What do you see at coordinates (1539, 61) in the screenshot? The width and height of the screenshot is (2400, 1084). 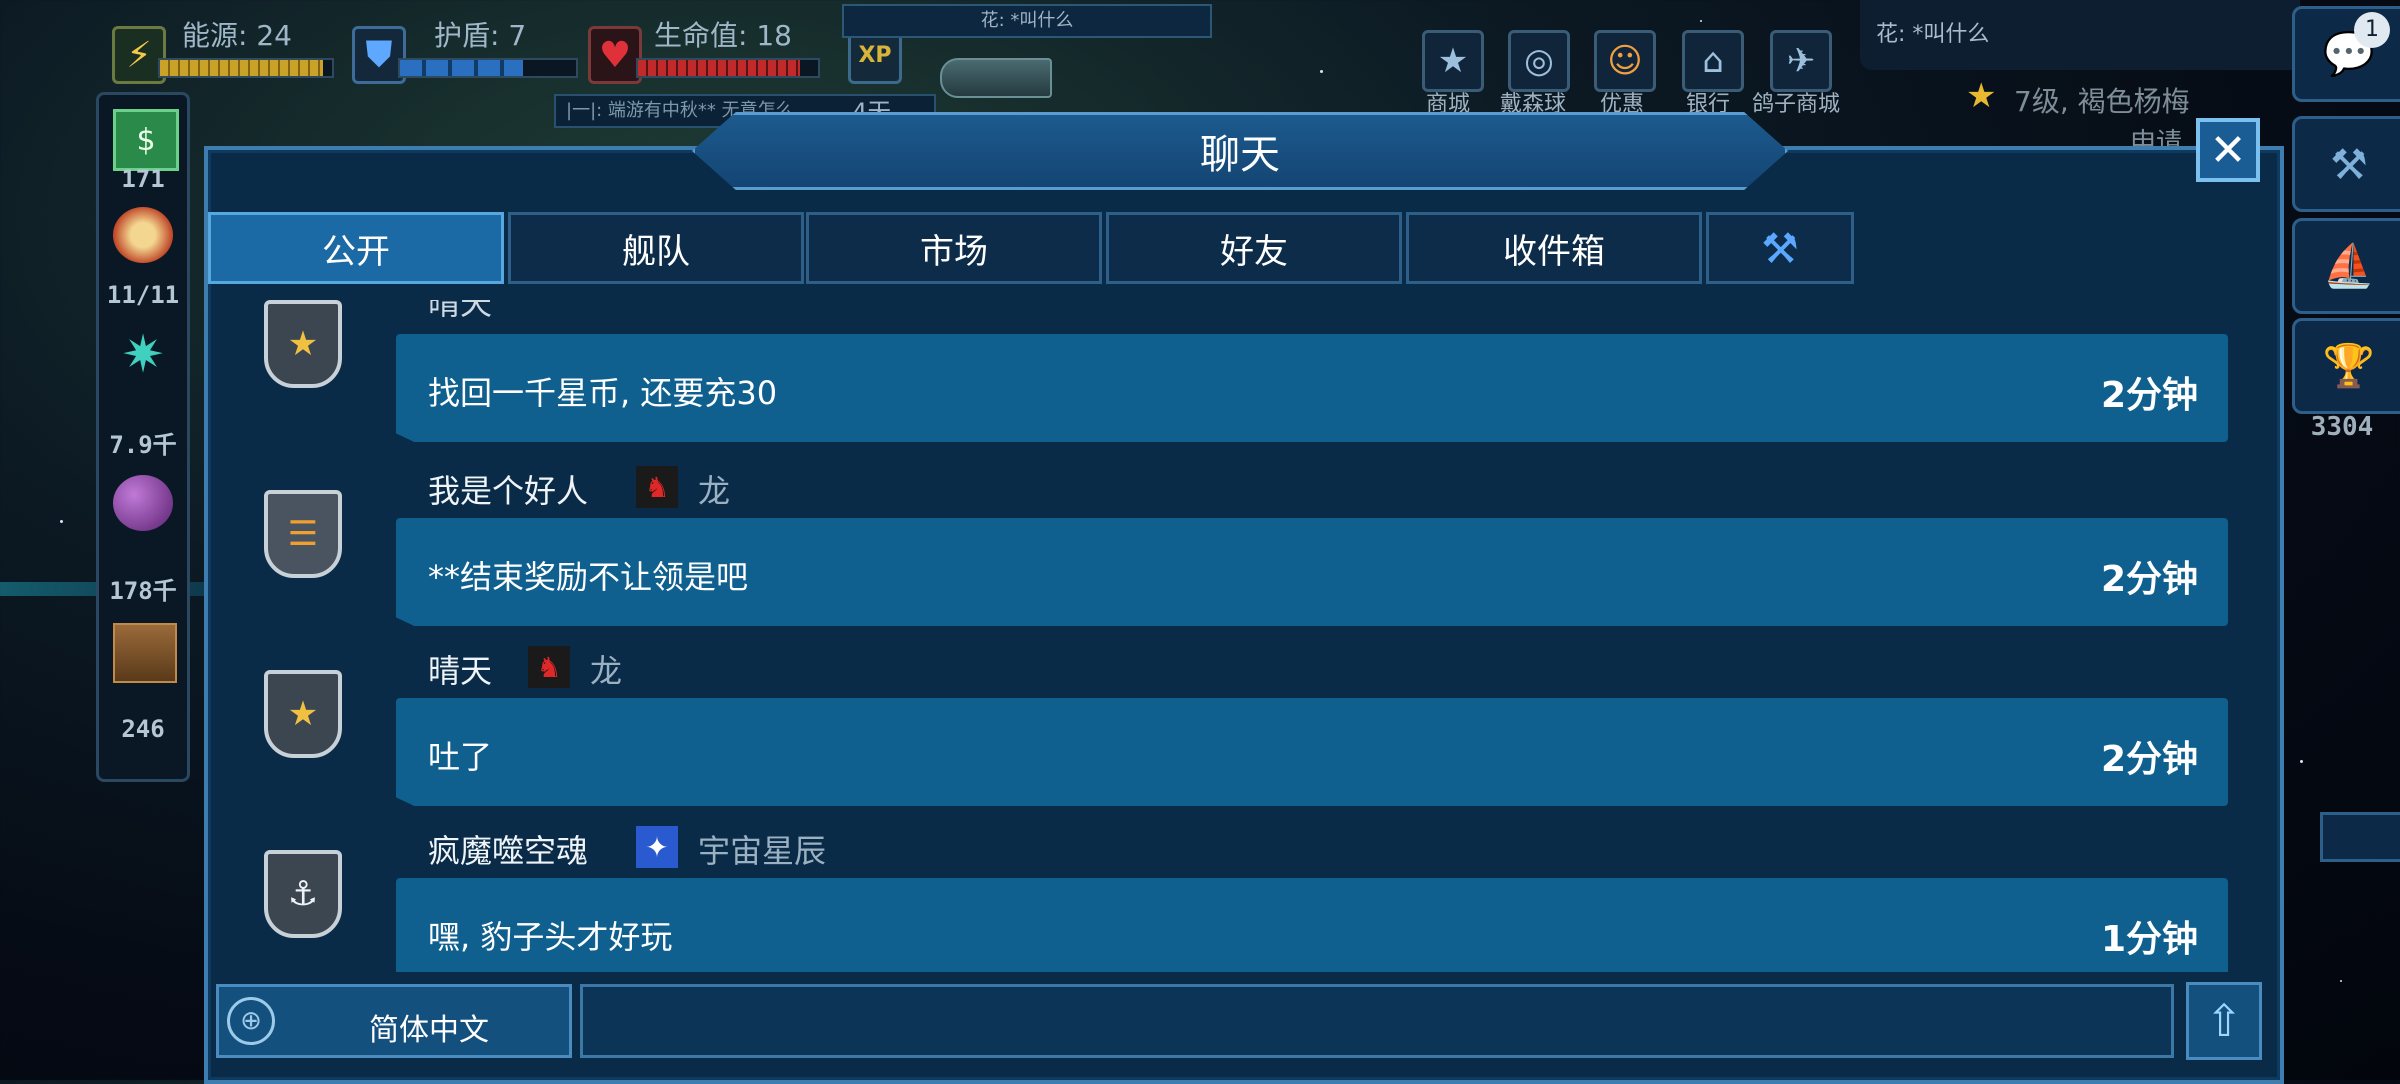 I see `dyson-sphere-icon: ◎` at bounding box center [1539, 61].